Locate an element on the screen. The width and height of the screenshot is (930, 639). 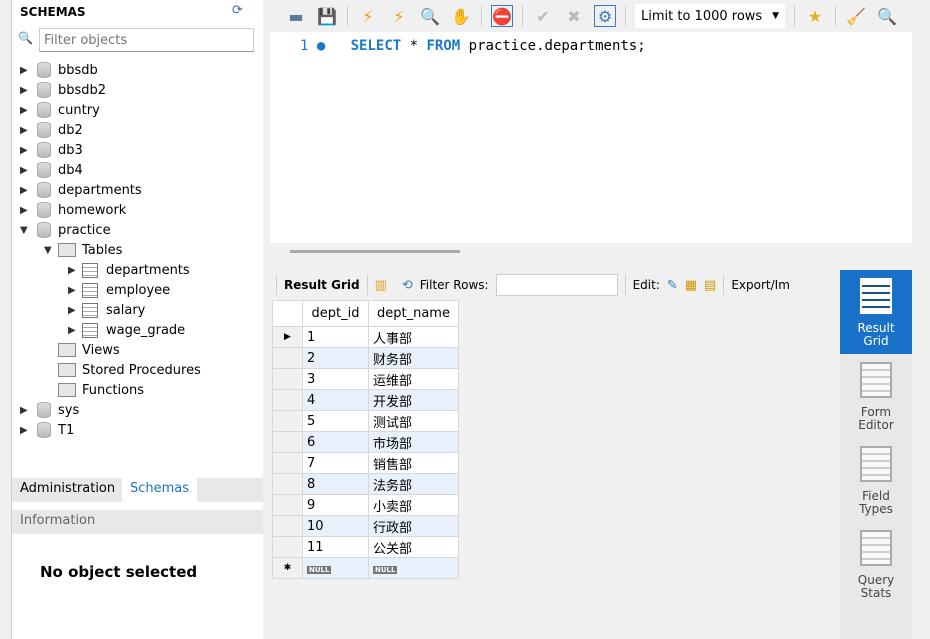
filter-objects-input is located at coordinates (146, 40).